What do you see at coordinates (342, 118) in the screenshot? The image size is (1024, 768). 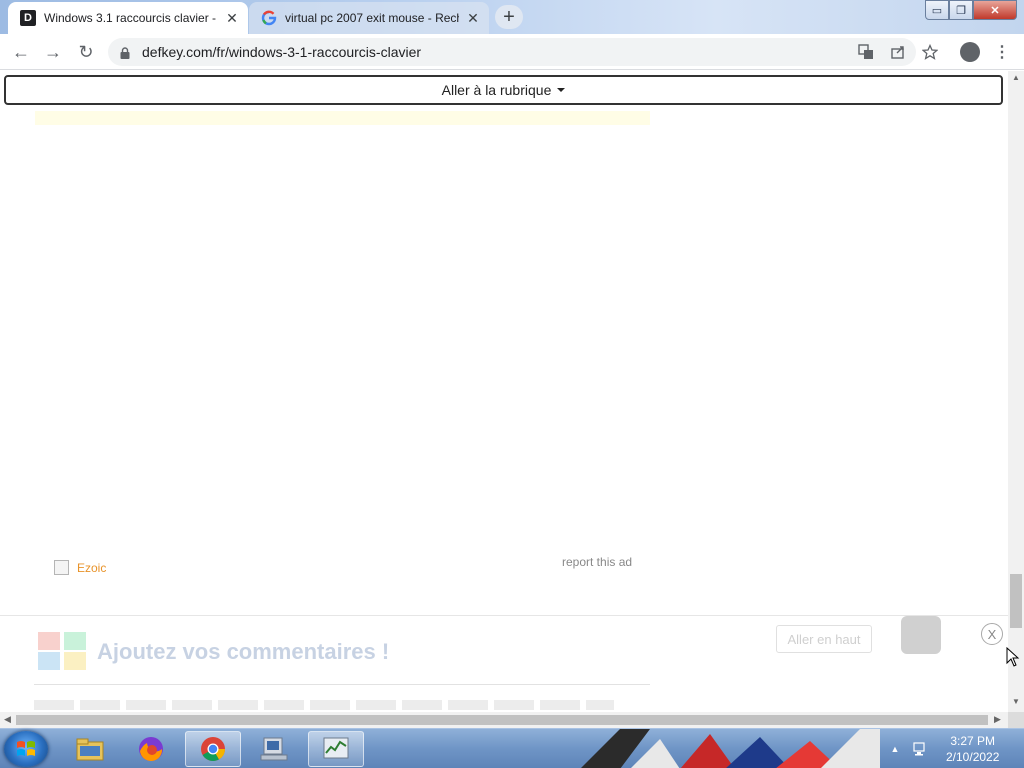 I see `ad-banner-strip` at bounding box center [342, 118].